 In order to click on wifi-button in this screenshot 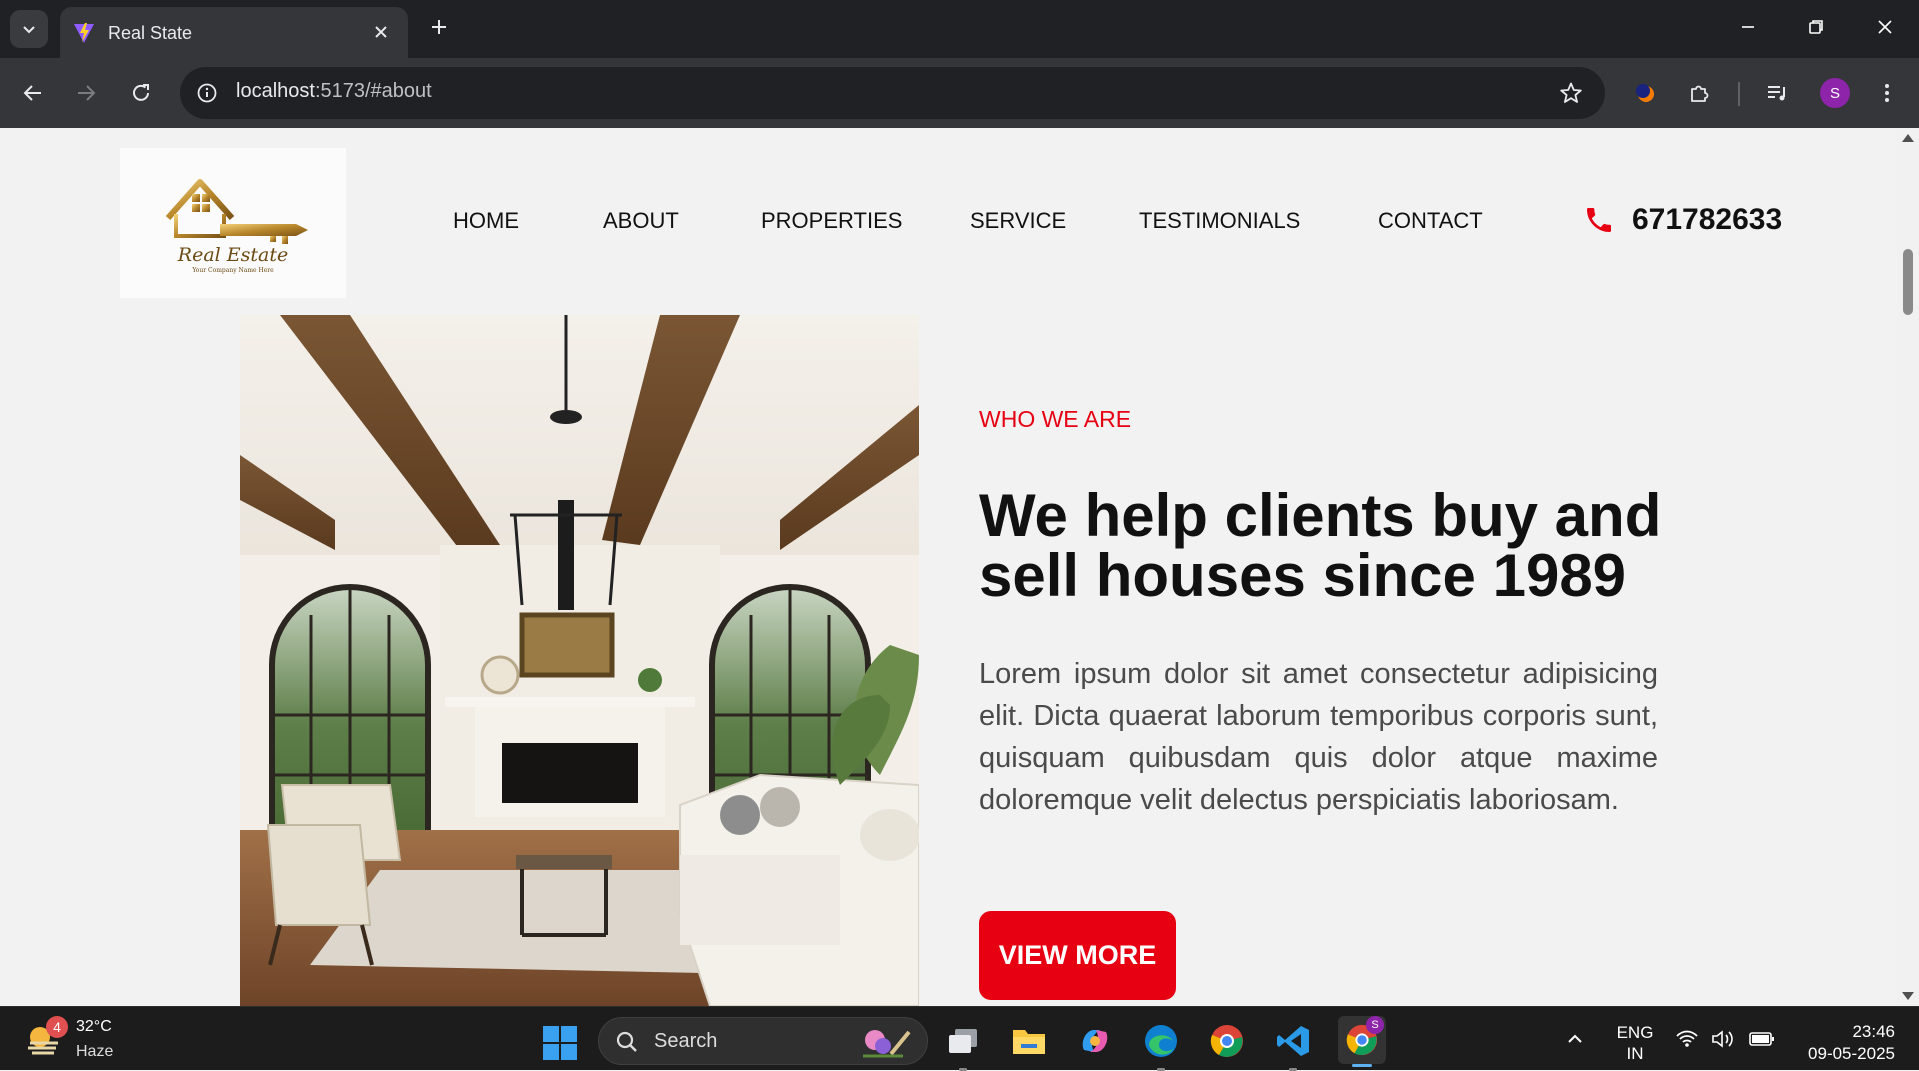, I will do `click(1687, 1039)`.